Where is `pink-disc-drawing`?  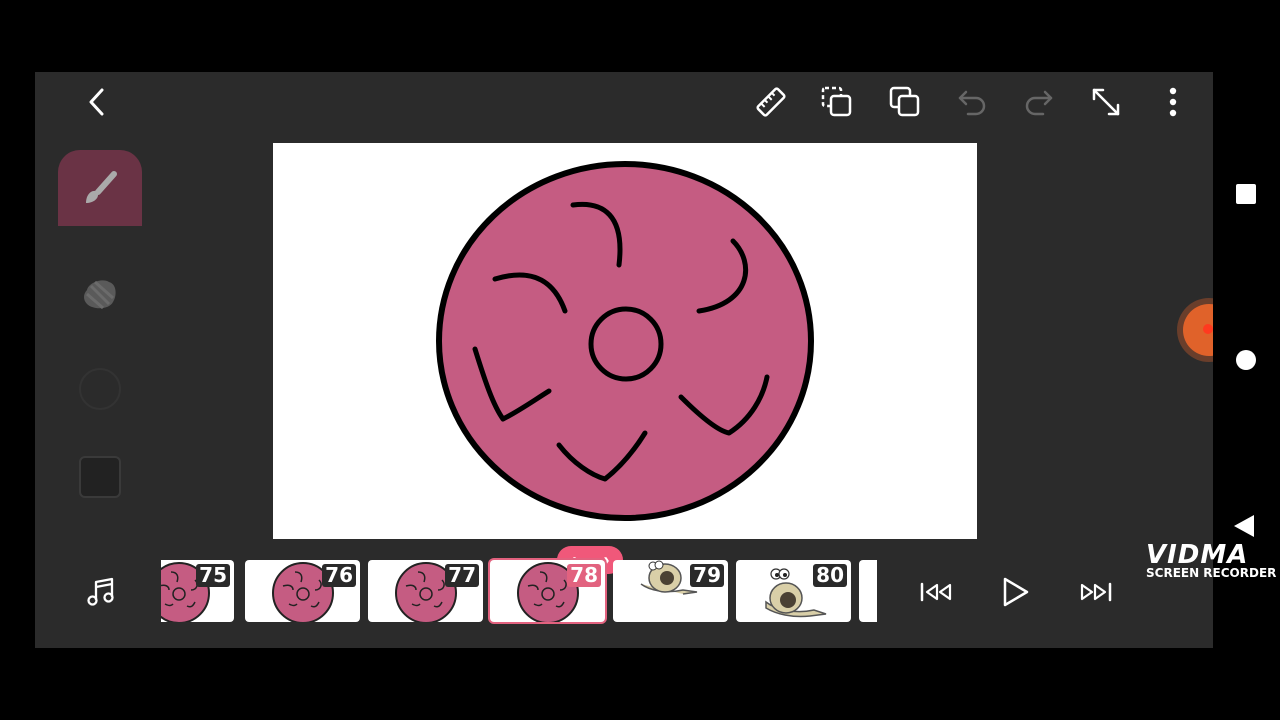
pink-disc-drawing is located at coordinates (625, 341).